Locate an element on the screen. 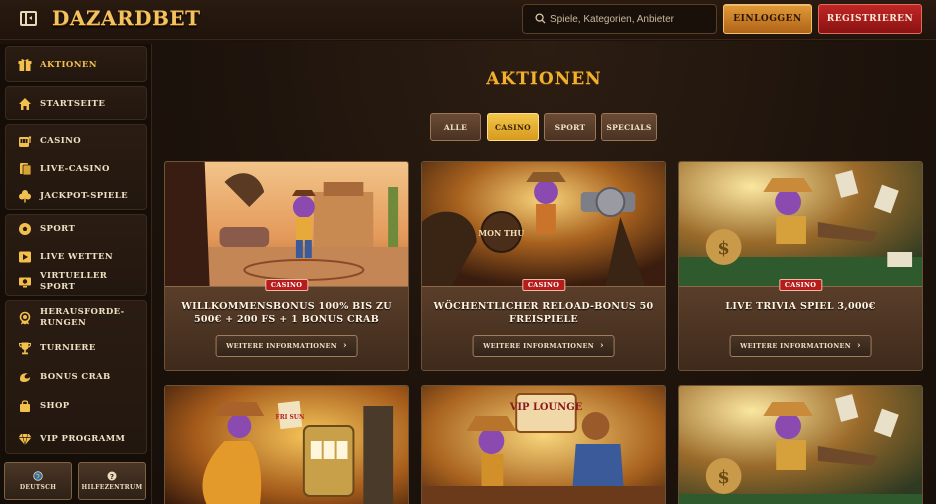 The width and height of the screenshot is (936, 504). login-button: EINLOGGEN is located at coordinates (767, 19).